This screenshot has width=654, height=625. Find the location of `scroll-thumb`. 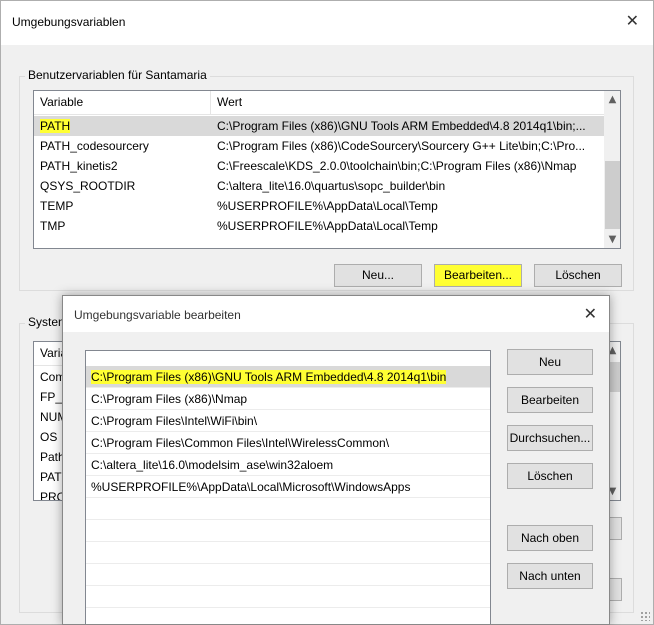

scroll-thumb is located at coordinates (612, 195).